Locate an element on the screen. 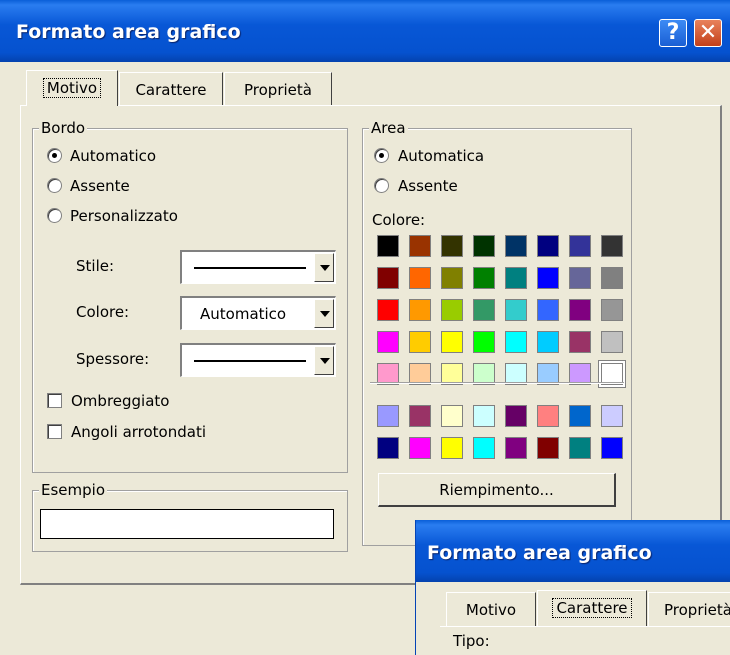 This screenshot has height=655, width=730. second-tab-carattere-label: Carattere is located at coordinates (592, 608).